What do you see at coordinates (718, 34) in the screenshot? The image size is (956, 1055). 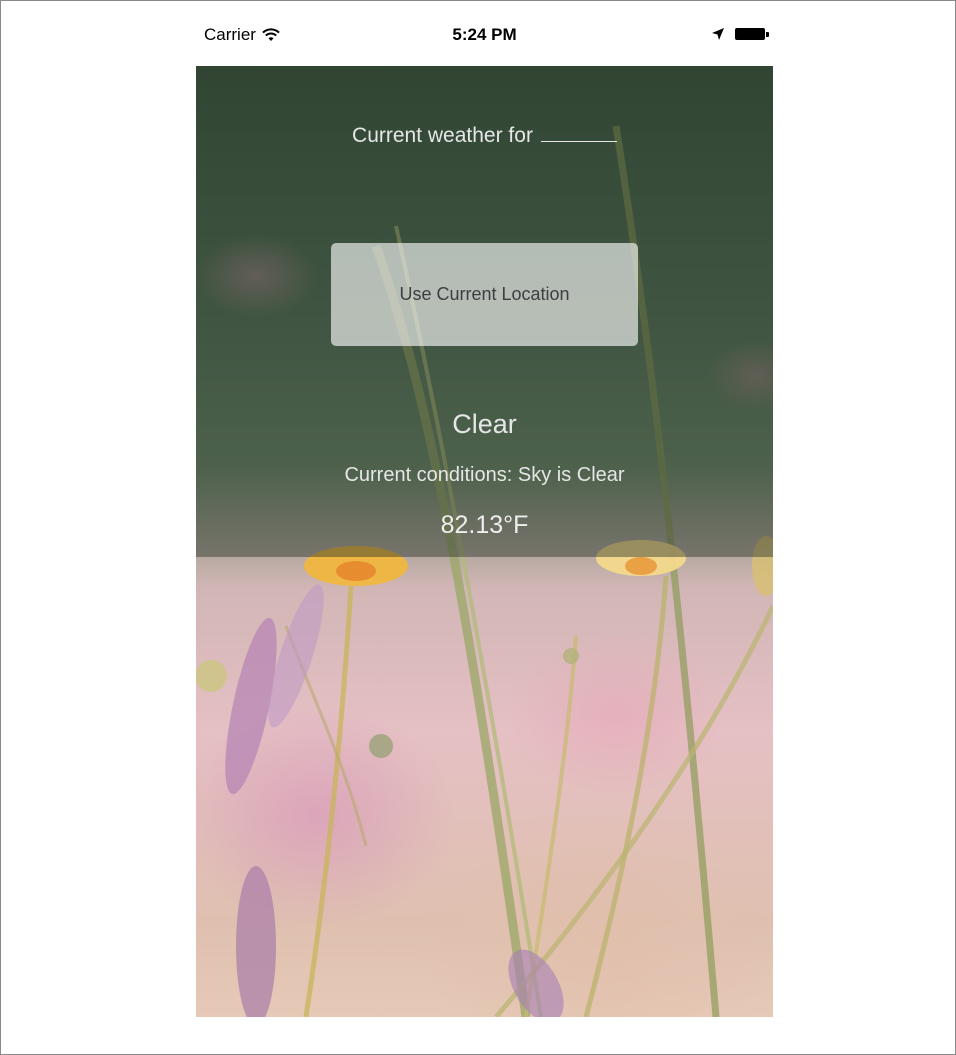 I see `location-arrow-icon` at bounding box center [718, 34].